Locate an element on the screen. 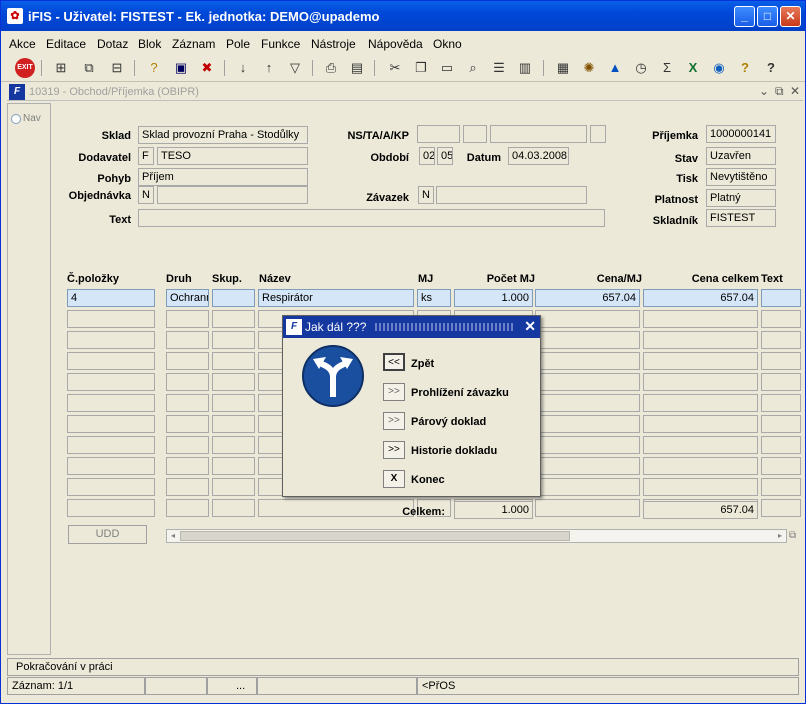 The height and width of the screenshot is (704, 806). a-field is located at coordinates (538, 134).